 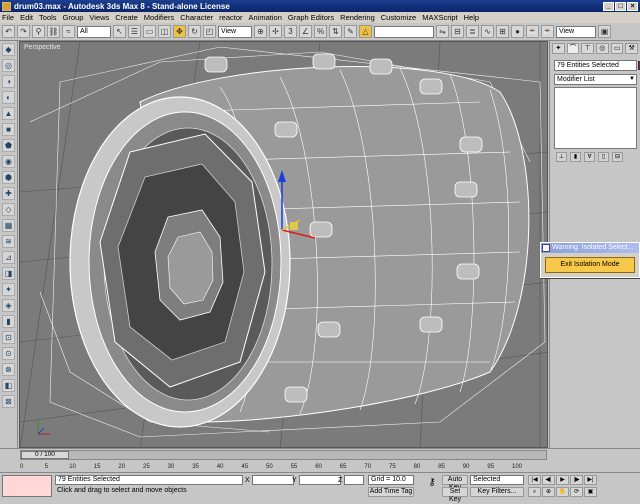 I want to click on tool-icon-21: ⊗, so click(x=8, y=369).